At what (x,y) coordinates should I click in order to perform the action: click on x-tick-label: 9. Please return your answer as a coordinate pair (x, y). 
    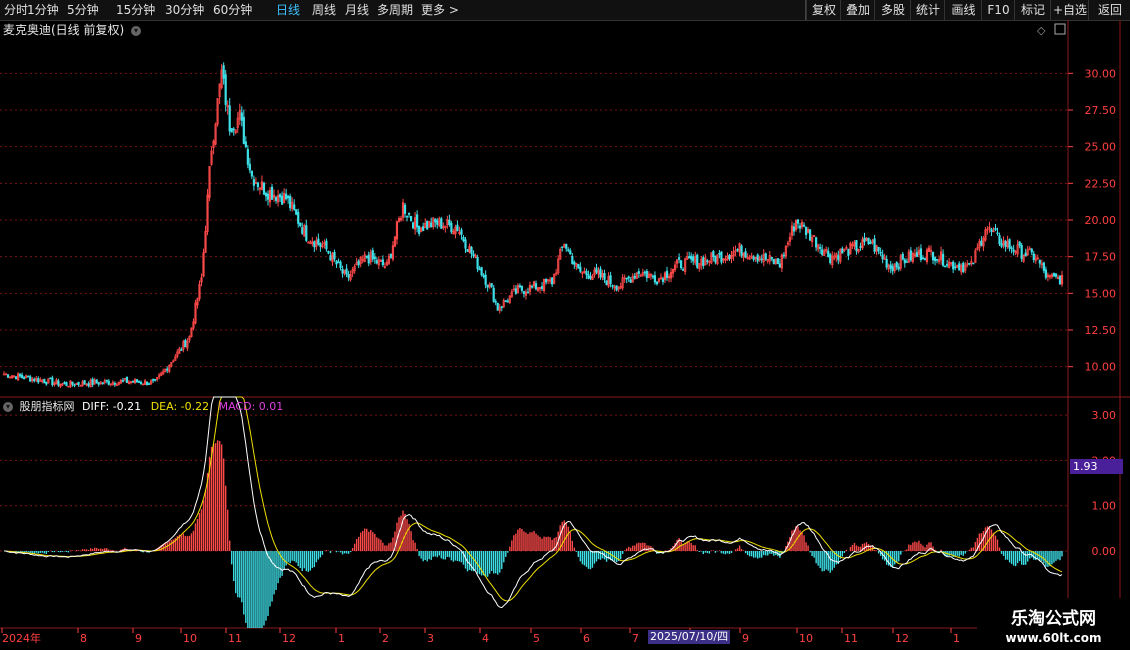
    Looking at the image, I should click on (745, 638).